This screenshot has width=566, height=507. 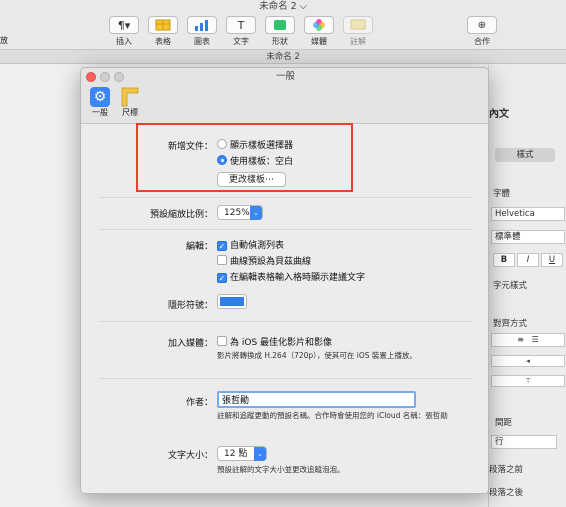 I want to click on paragraph-icon: ¶▾, so click(x=124, y=25).